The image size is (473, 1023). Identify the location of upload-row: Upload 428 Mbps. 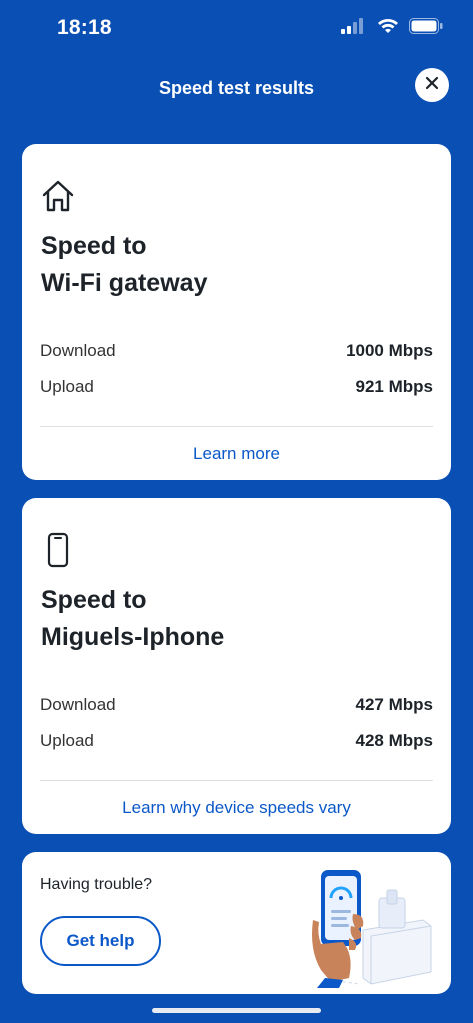
(236, 741).